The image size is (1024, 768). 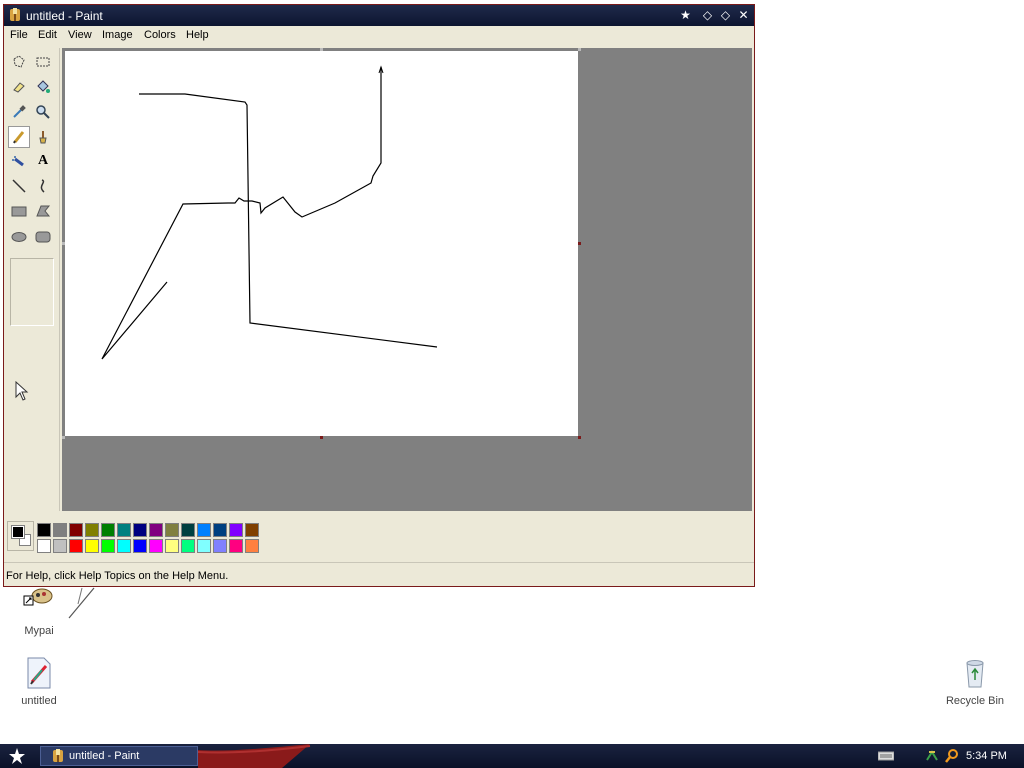 I want to click on taskbar: untitled - Paint 5:34 PM, so click(x=512, y=756).